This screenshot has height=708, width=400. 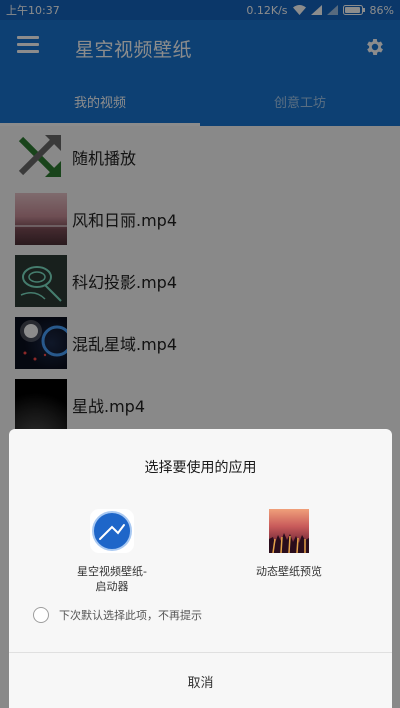 I want to click on app-name-line: 星空视频壁纸-, so click(x=112, y=571).